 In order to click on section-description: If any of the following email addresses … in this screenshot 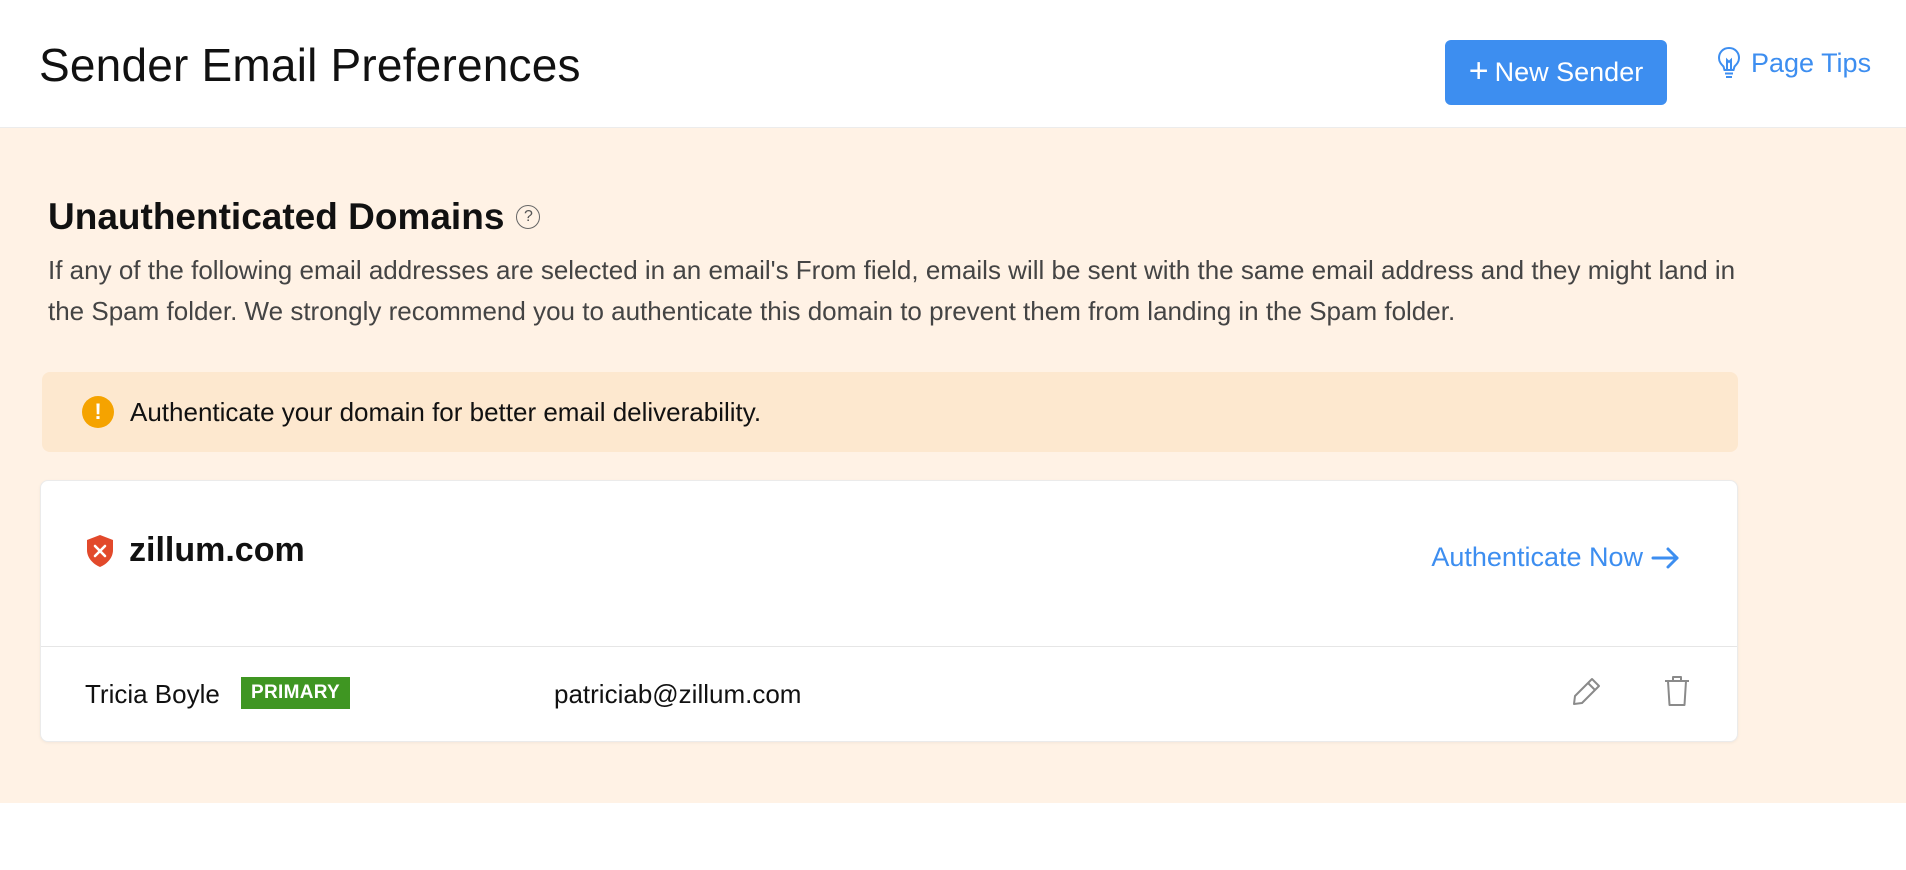, I will do `click(892, 290)`.